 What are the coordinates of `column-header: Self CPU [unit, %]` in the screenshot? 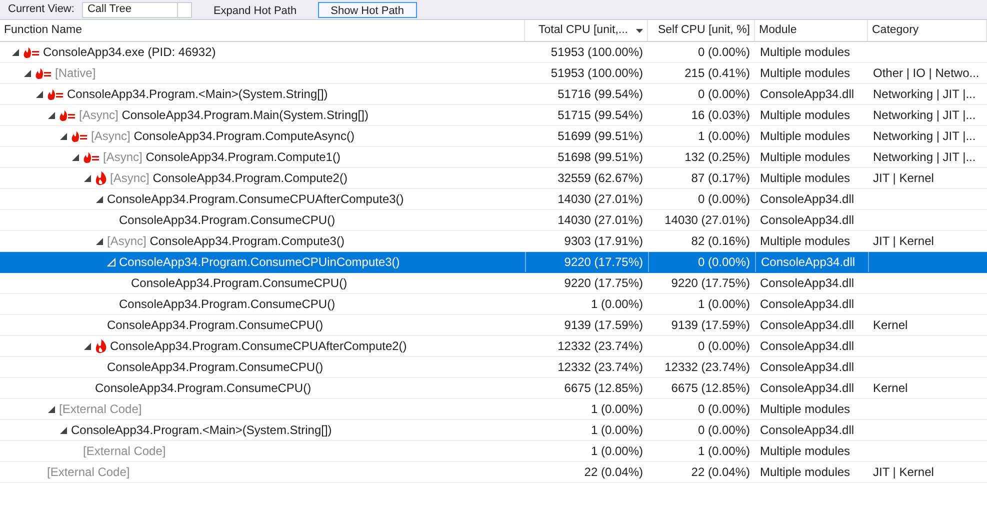 It's located at (701, 30).